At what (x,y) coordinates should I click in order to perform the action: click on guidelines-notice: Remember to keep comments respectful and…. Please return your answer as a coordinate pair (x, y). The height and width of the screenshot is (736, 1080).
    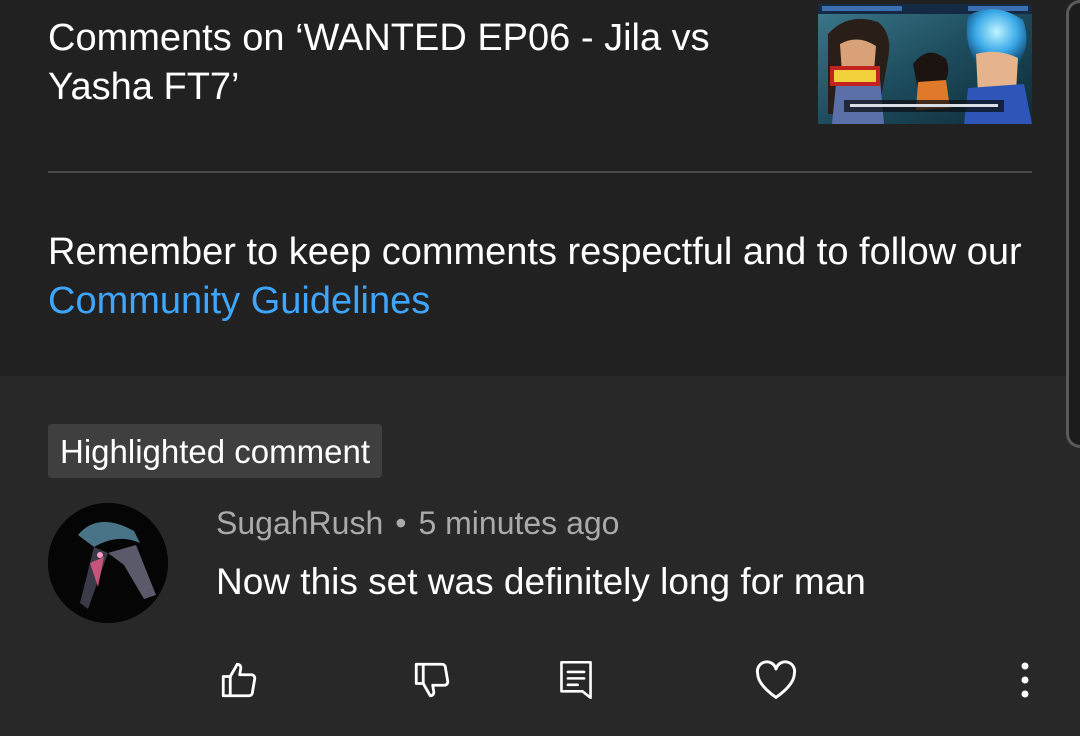
    Looking at the image, I should click on (543, 277).